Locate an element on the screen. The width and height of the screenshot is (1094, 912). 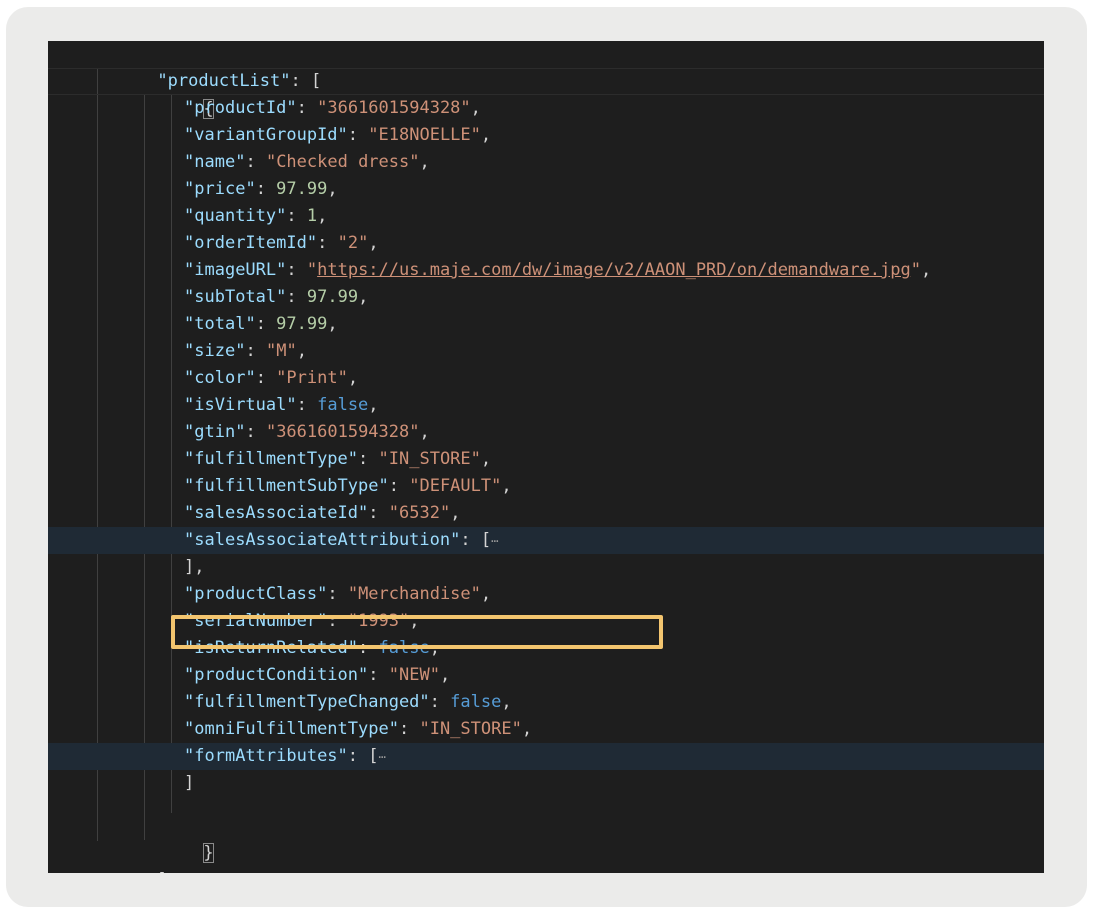
code-line-sales-associate-id: "salesAssociateId": "6532", is located at coordinates (322, 513).